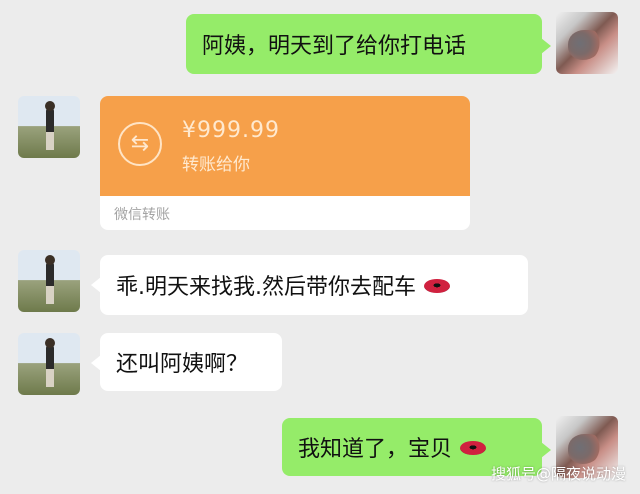  Describe the element at coordinates (375, 449) in the screenshot. I see `message-text: 我知道了，宝贝` at that location.